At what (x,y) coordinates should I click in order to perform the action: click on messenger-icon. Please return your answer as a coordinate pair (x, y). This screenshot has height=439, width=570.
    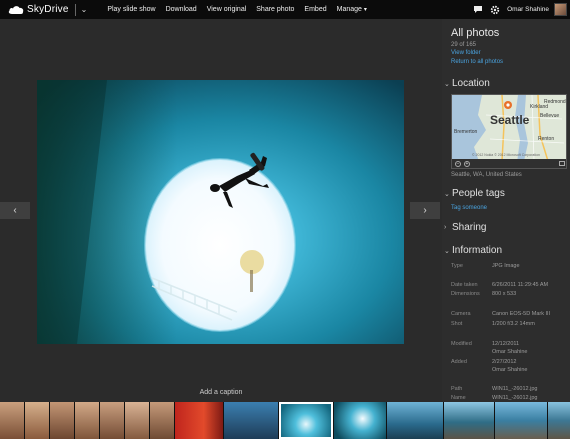
    Looking at the image, I should click on (478, 10).